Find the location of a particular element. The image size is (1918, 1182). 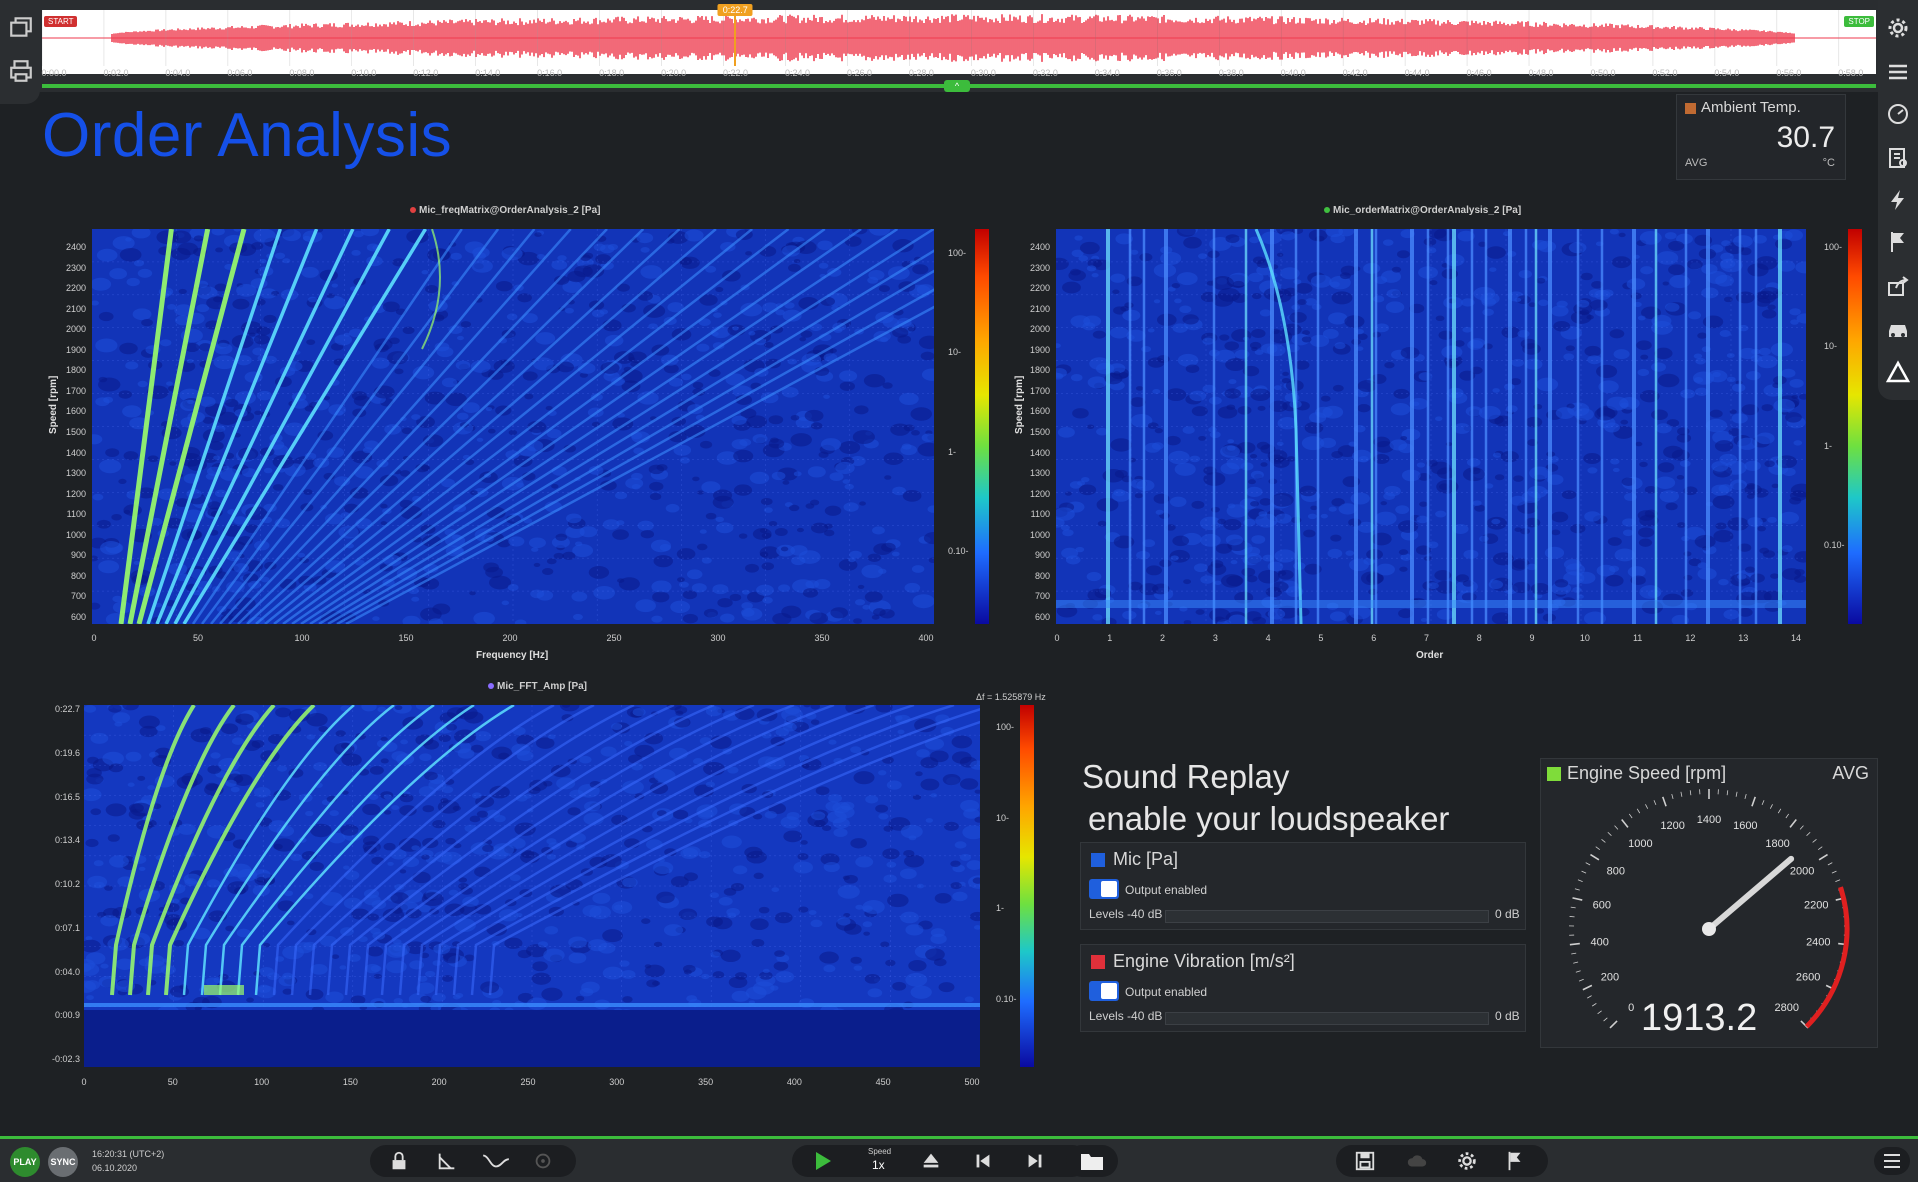

list-icon is located at coordinates (1898, 72).